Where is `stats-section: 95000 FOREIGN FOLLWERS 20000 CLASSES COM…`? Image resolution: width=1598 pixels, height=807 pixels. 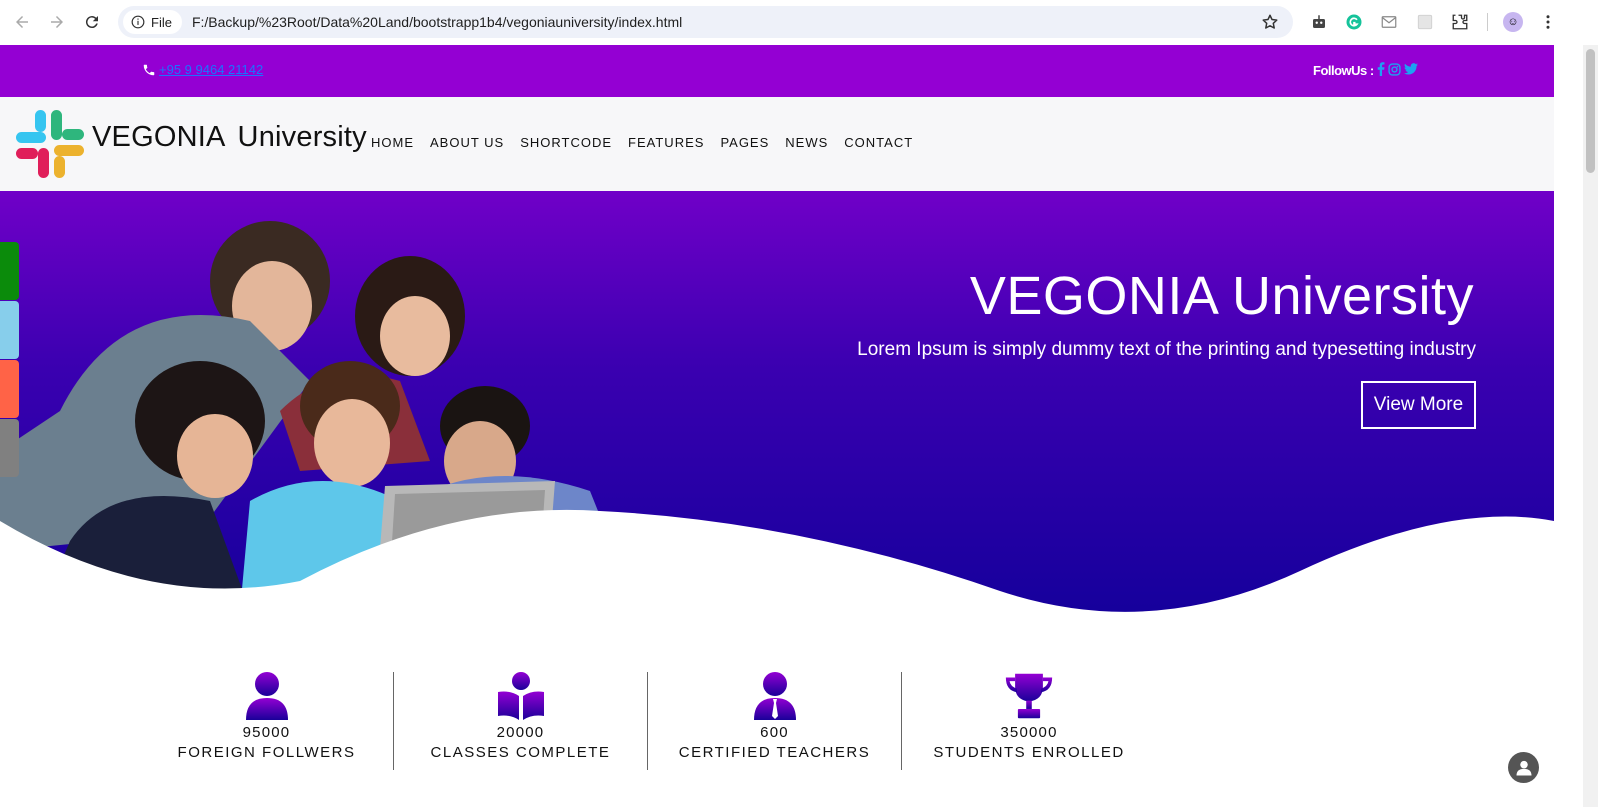
stats-section: 95000 FOREIGN FOLLWERS 20000 CLASSES COM… is located at coordinates (648, 721).